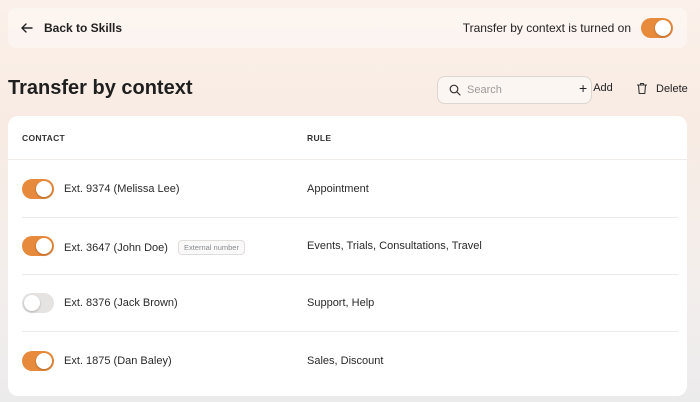 The height and width of the screenshot is (402, 700). I want to click on plus-icon: +, so click(583, 88).